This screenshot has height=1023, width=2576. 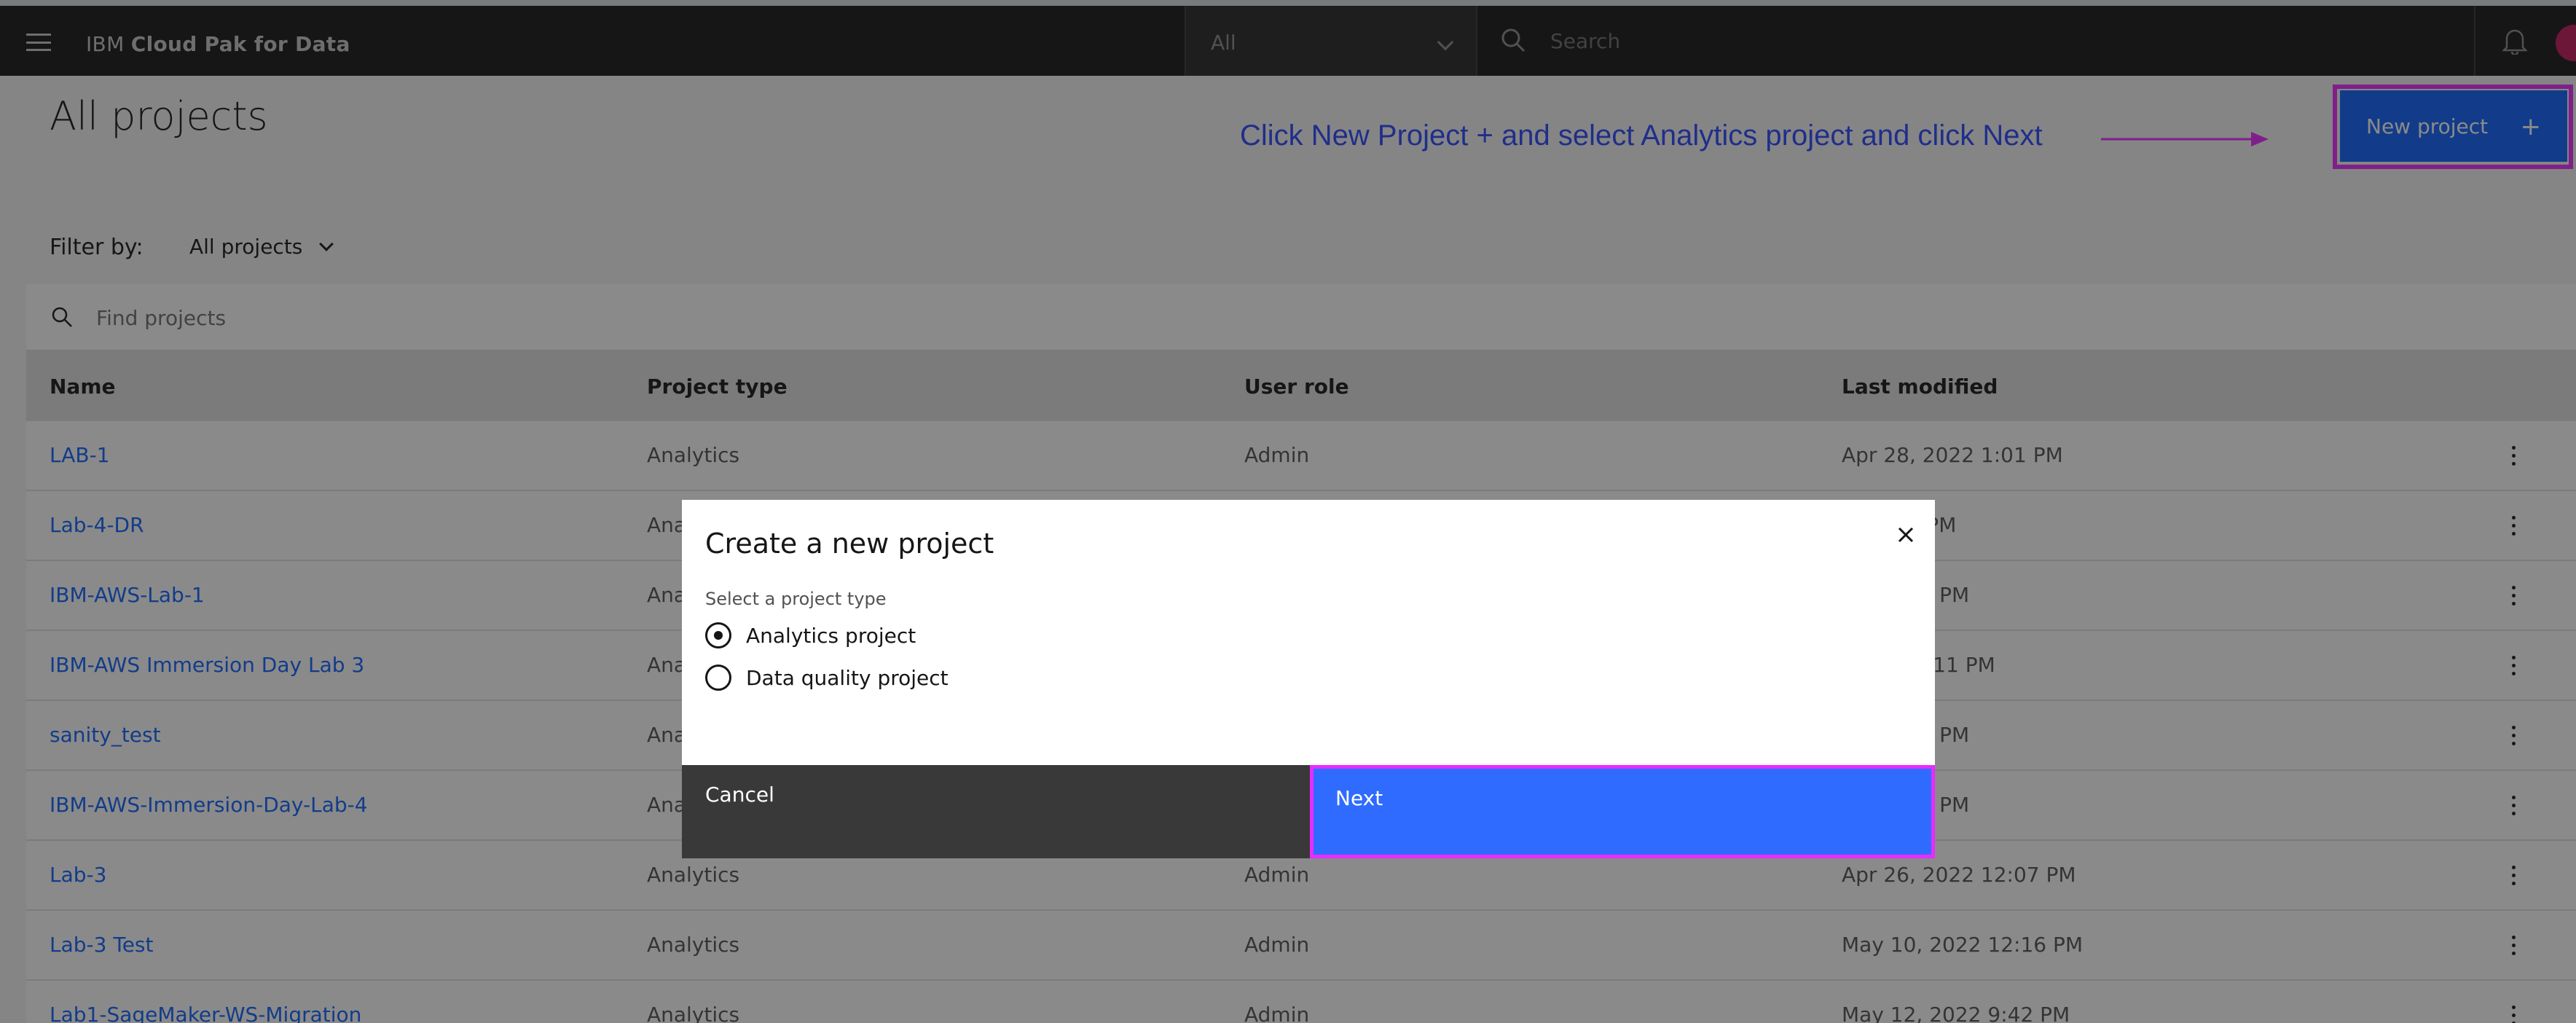 What do you see at coordinates (996, 811) in the screenshot?
I see `cancel-button: Cancel` at bounding box center [996, 811].